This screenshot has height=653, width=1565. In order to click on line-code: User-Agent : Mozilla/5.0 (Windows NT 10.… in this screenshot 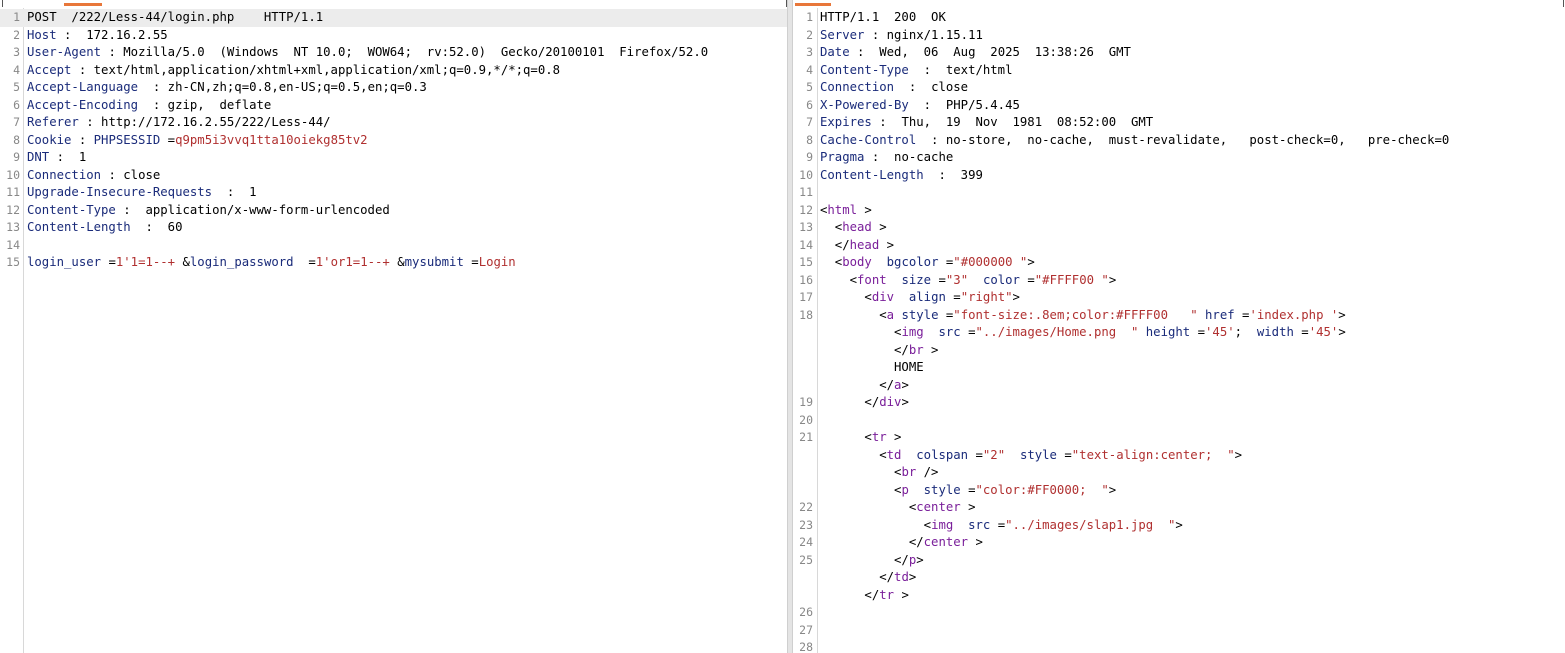, I will do `click(367, 53)`.